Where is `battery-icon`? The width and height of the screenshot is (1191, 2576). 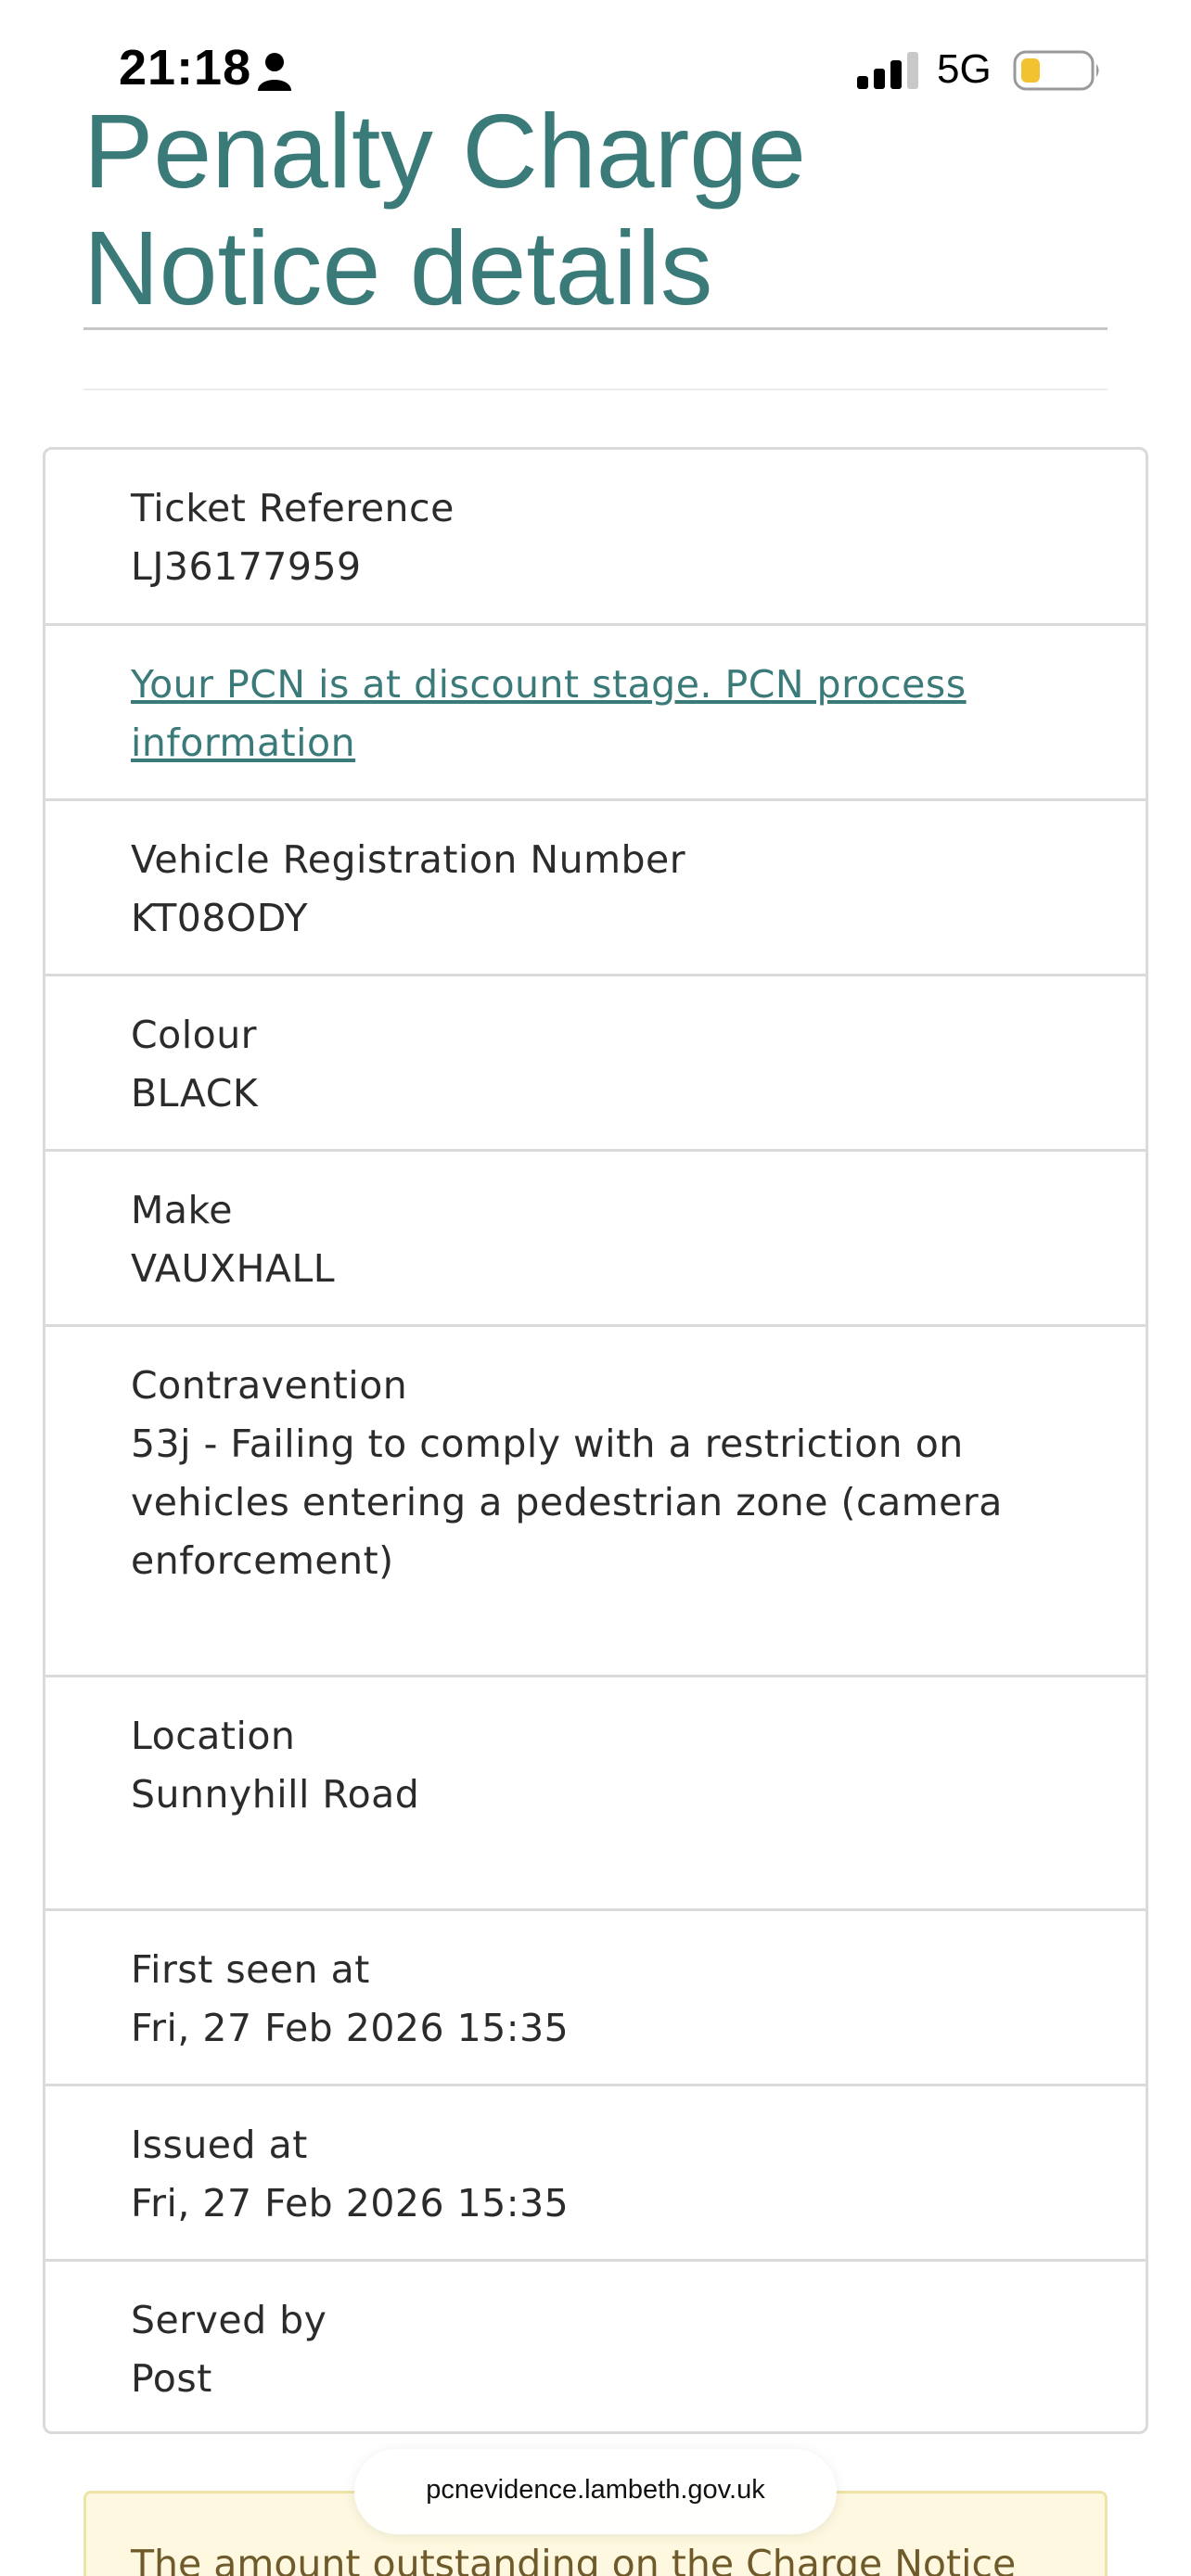
battery-icon is located at coordinates (1056, 71).